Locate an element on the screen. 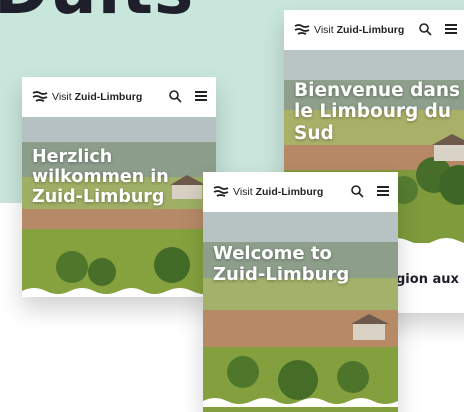 The height and width of the screenshot is (412, 464). hero-line-2: le Limbourg du is located at coordinates (373, 112).